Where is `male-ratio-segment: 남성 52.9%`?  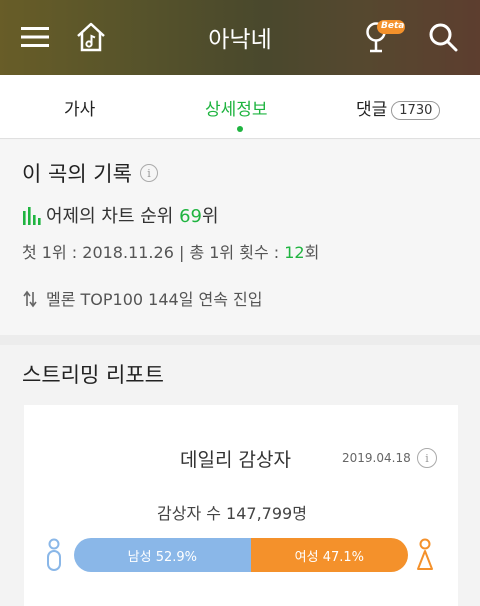 male-ratio-segment: 남성 52.9% is located at coordinates (162, 555).